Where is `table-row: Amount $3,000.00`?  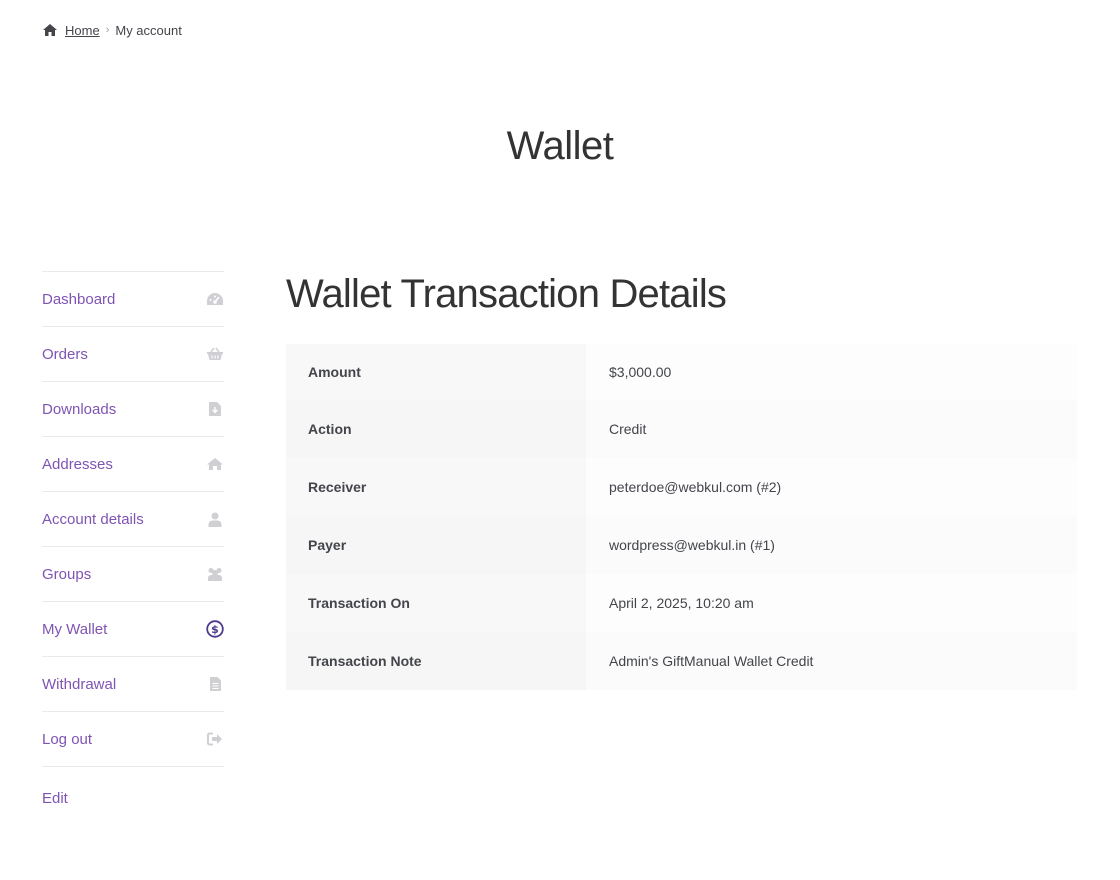
table-row: Amount $3,000.00 is located at coordinates (681, 372).